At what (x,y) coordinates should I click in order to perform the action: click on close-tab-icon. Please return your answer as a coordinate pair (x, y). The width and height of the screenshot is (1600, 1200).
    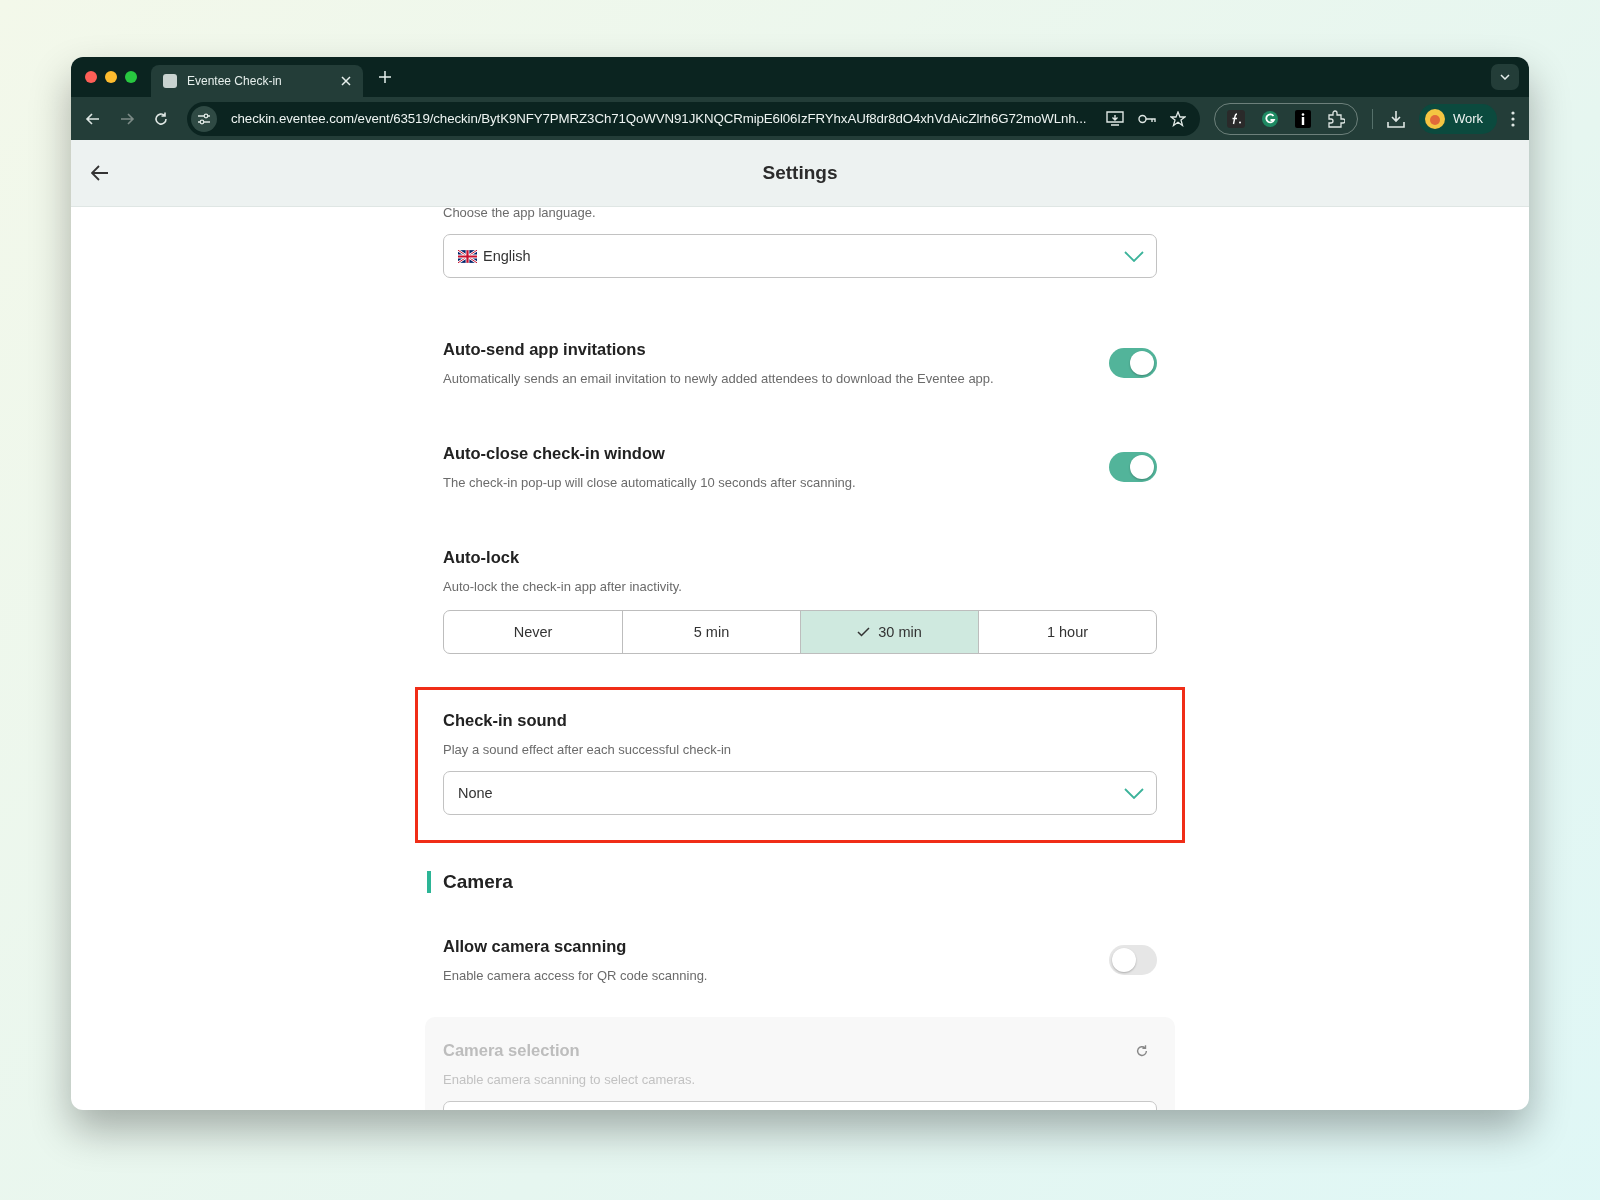
    Looking at the image, I should click on (346, 81).